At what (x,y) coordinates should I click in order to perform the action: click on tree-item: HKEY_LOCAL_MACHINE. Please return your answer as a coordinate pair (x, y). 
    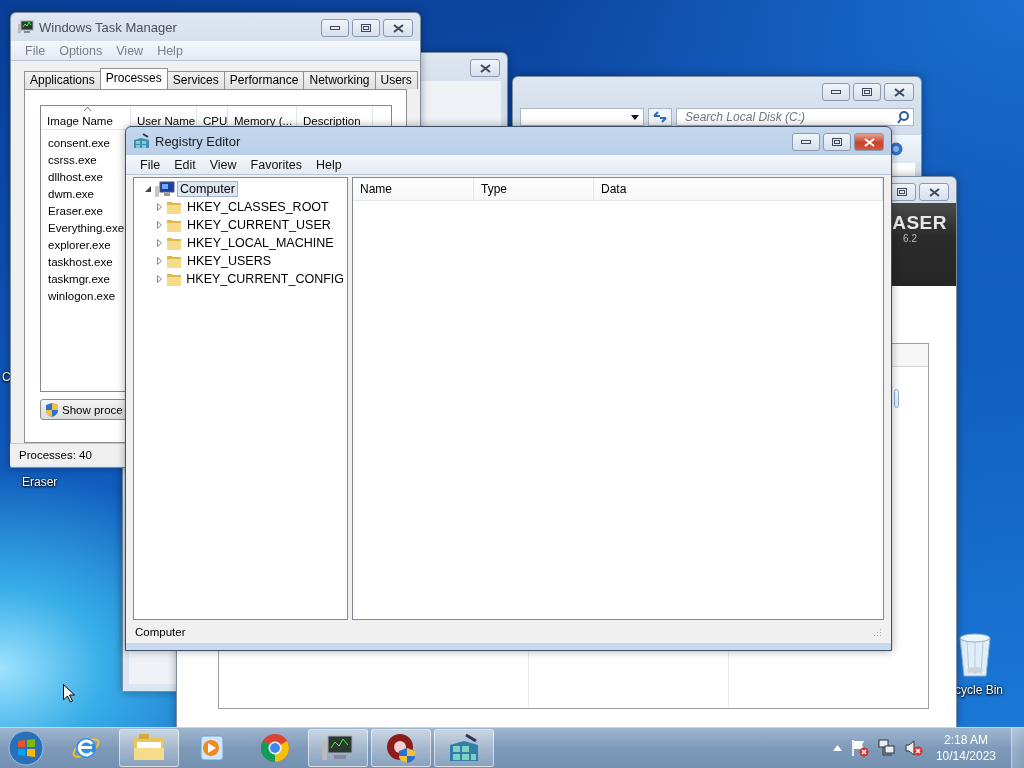
    Looking at the image, I should click on (260, 243).